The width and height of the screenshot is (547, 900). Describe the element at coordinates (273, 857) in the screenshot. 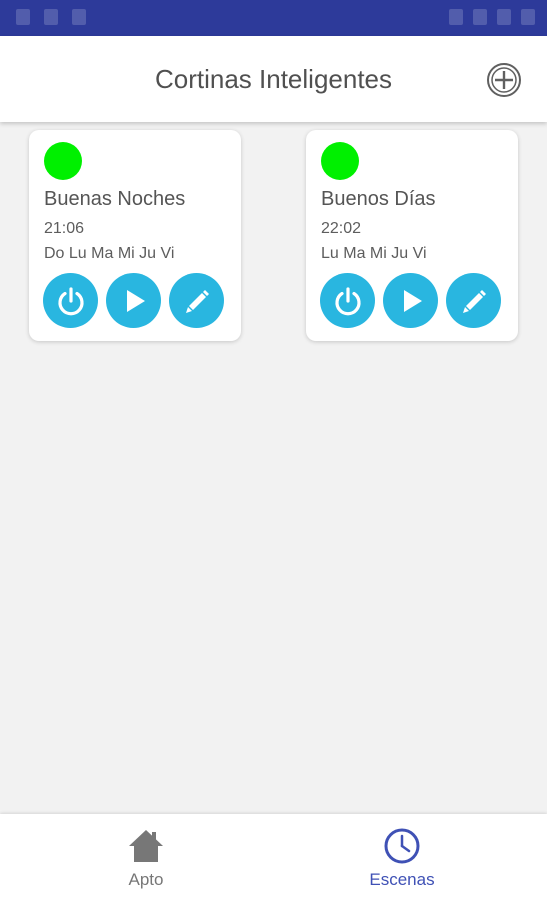

I see `bottom-navigation: Apto Escenas` at that location.